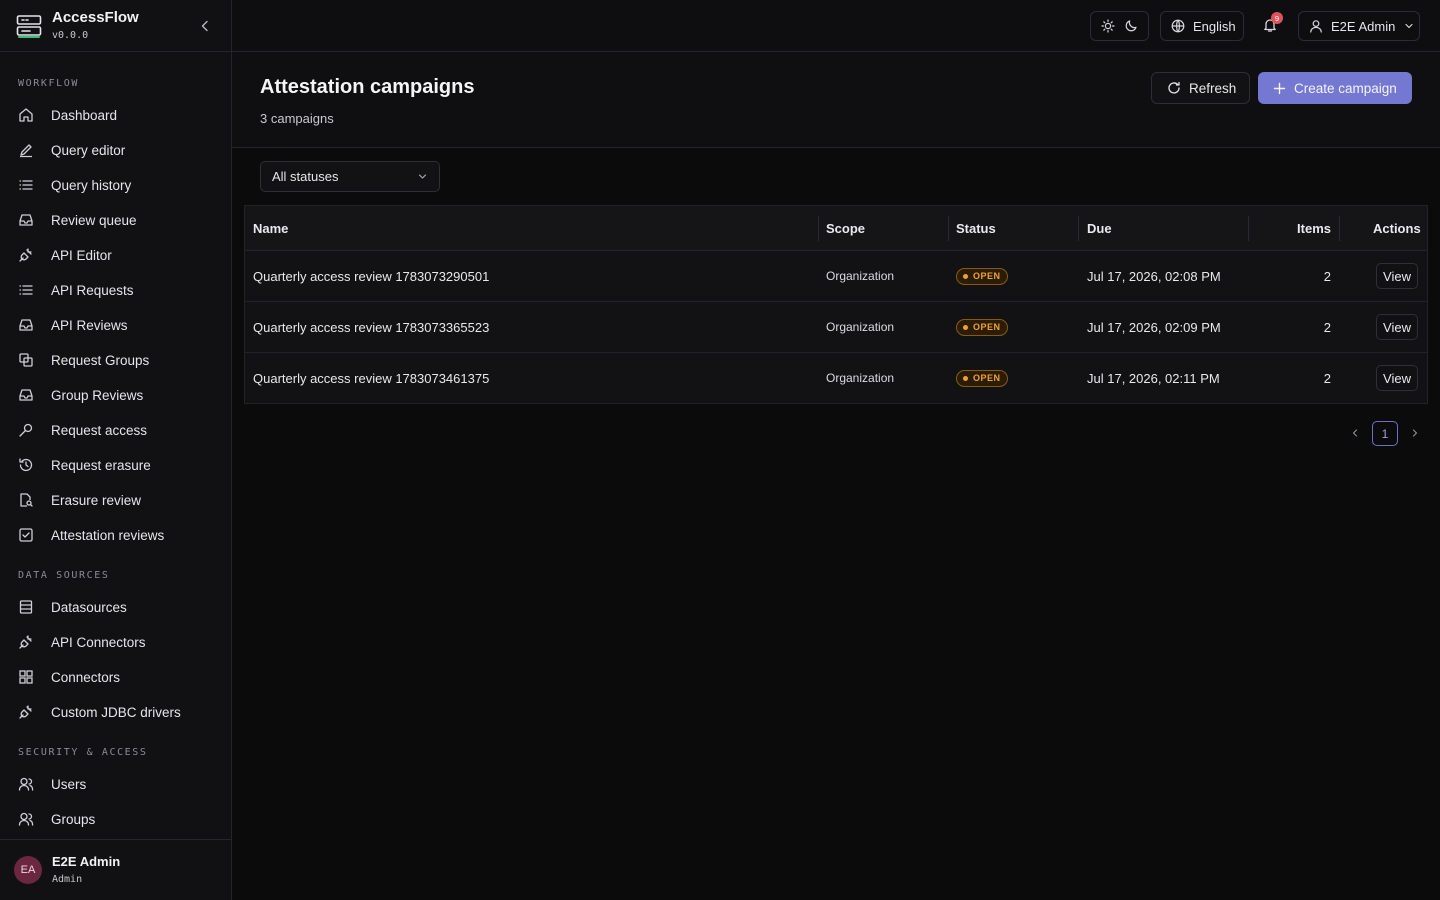  What do you see at coordinates (92, 290) in the screenshot?
I see `sidebar-item-label: API Requests` at bounding box center [92, 290].